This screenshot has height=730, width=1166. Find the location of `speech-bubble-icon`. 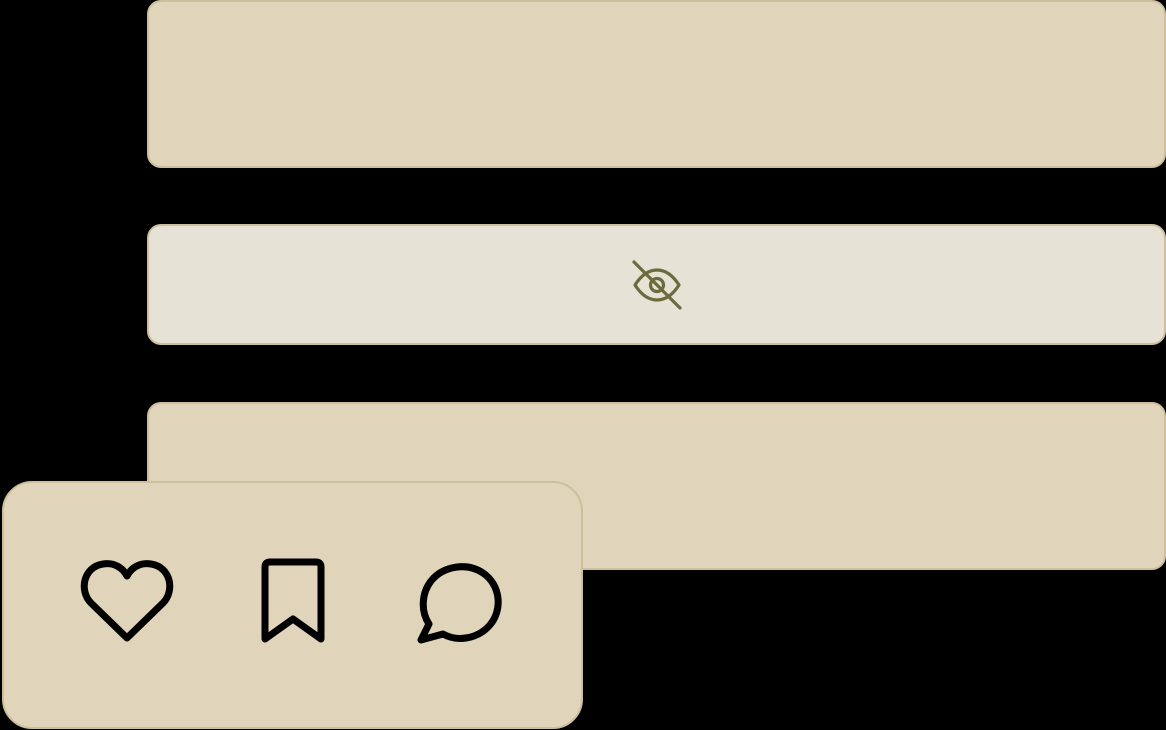

speech-bubble-icon is located at coordinates (461, 604).